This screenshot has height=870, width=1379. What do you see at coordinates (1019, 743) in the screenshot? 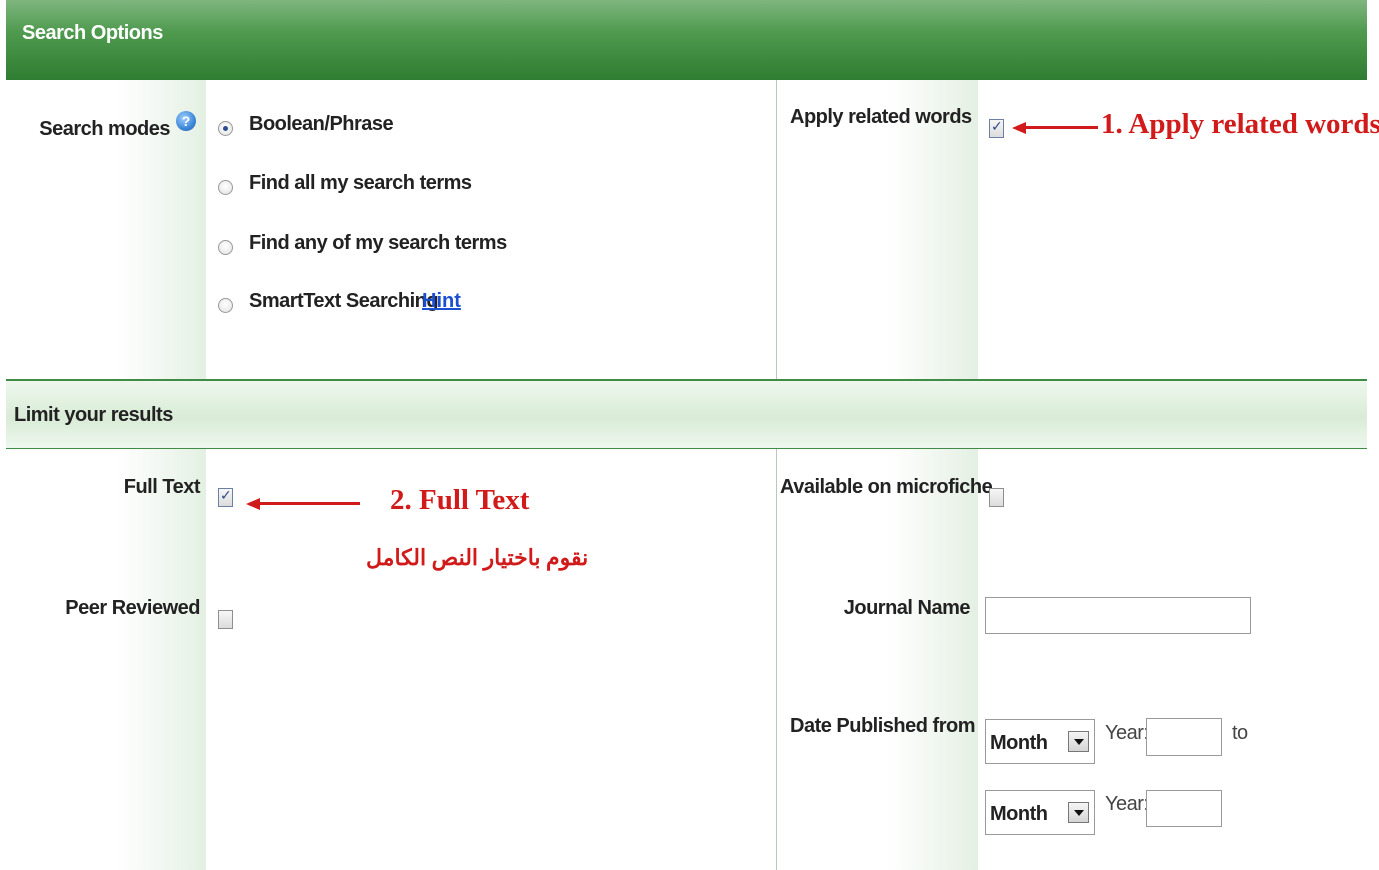
I see `from-month-value: Month` at bounding box center [1019, 743].